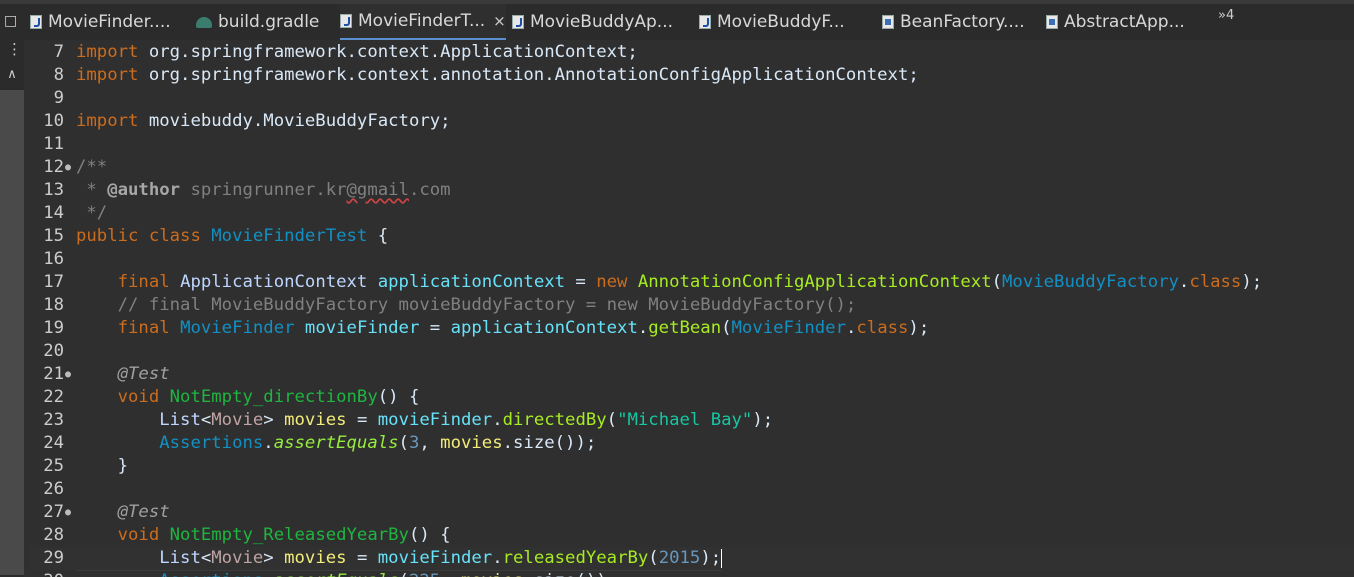 The width and height of the screenshot is (1354, 577). I want to click on line-number: 20, so click(53, 351).